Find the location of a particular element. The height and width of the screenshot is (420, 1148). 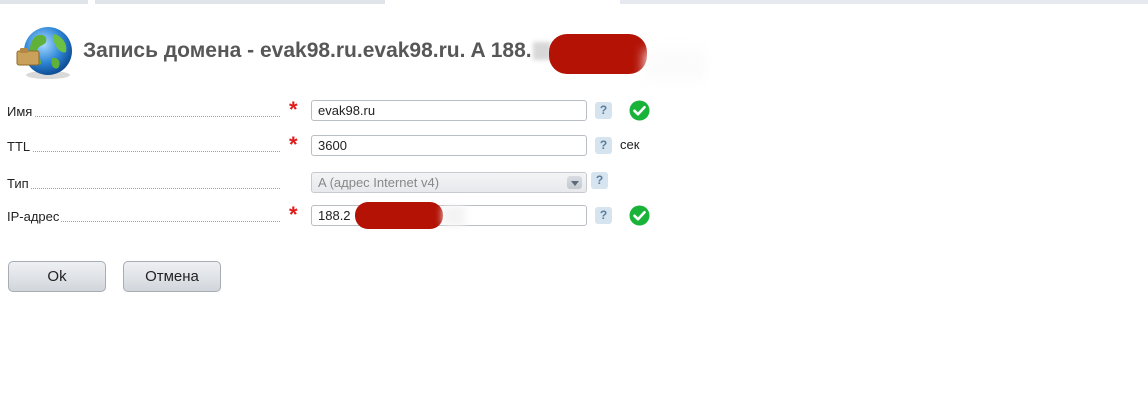

type-label: Тип is located at coordinates (19, 183).